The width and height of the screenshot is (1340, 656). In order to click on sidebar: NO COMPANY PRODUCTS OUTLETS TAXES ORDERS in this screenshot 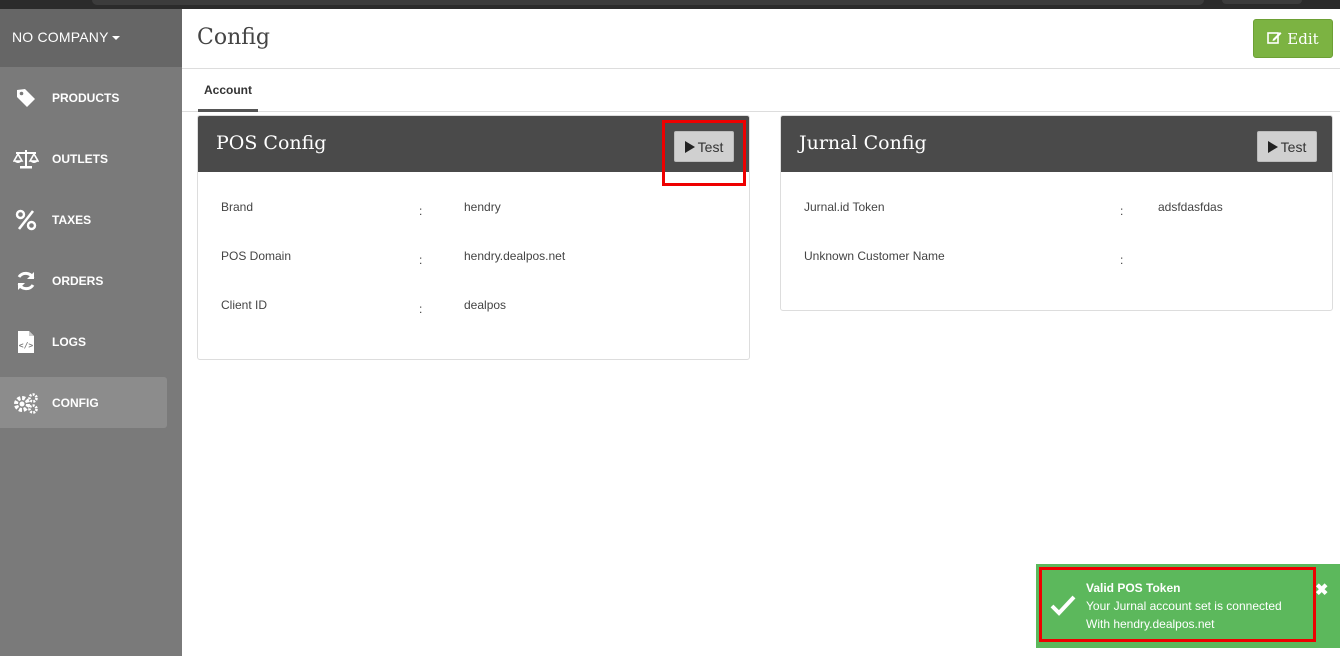, I will do `click(91, 332)`.